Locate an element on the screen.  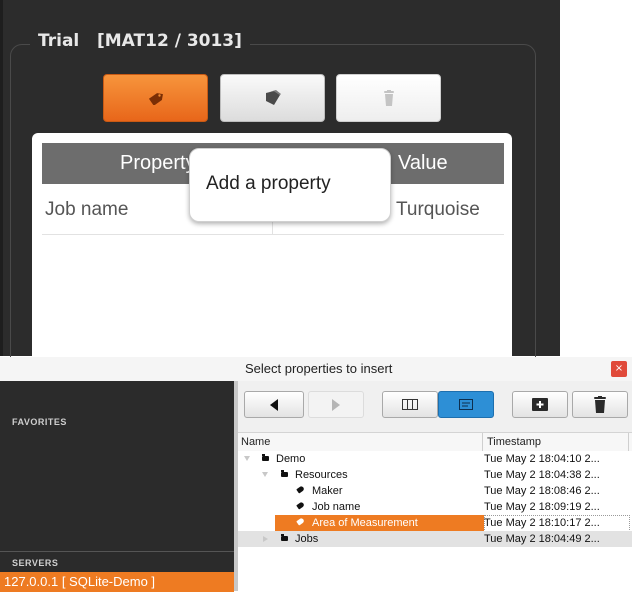
columns-view-button is located at coordinates (410, 404).